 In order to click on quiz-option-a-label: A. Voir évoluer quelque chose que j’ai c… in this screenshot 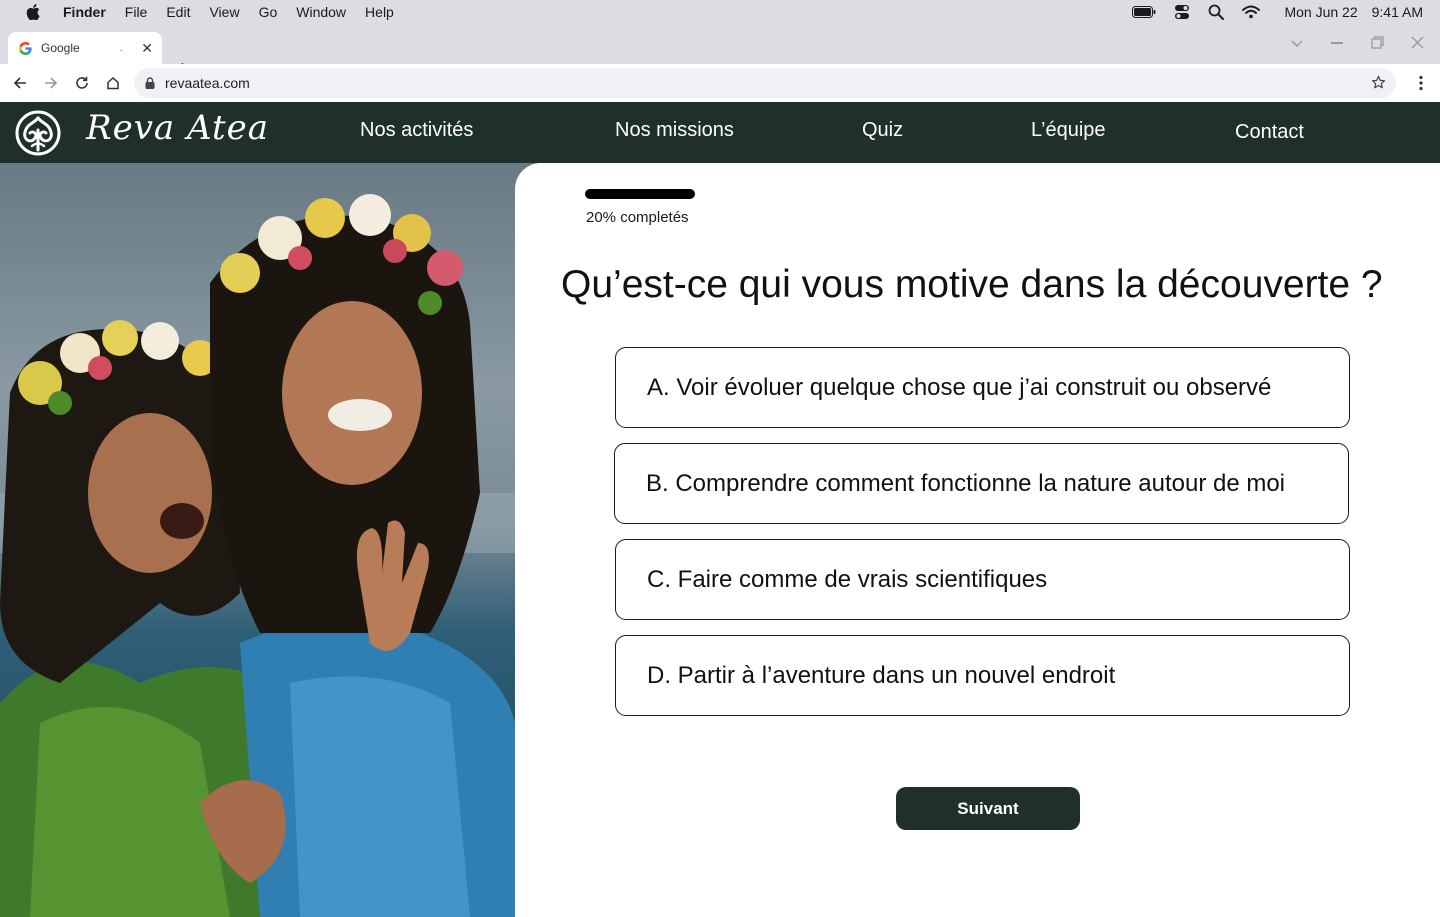, I will do `click(959, 387)`.